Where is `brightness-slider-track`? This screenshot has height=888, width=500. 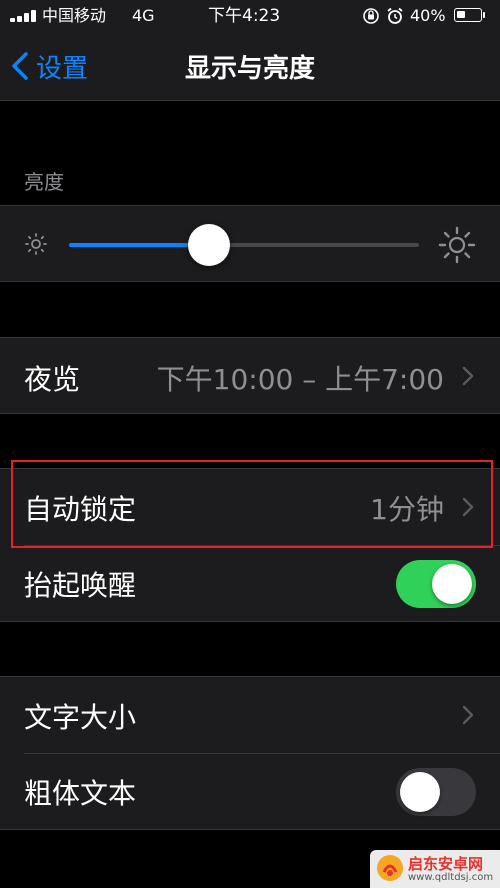
brightness-slider-track is located at coordinates (244, 245).